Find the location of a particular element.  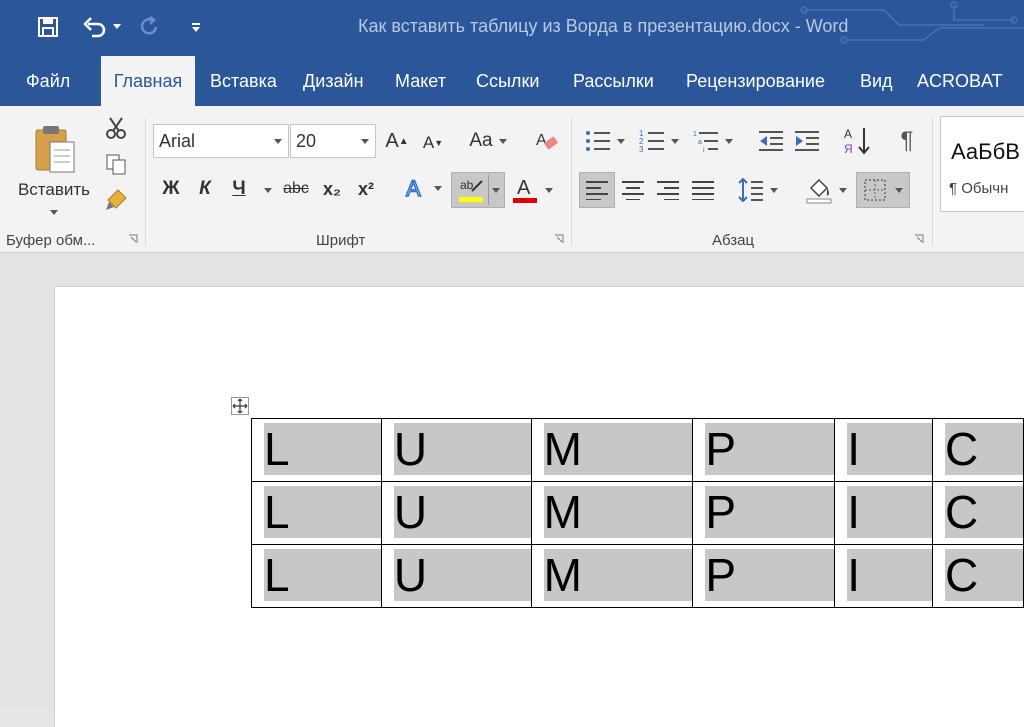

text-effects-dropdown-icon is located at coordinates (438, 188).